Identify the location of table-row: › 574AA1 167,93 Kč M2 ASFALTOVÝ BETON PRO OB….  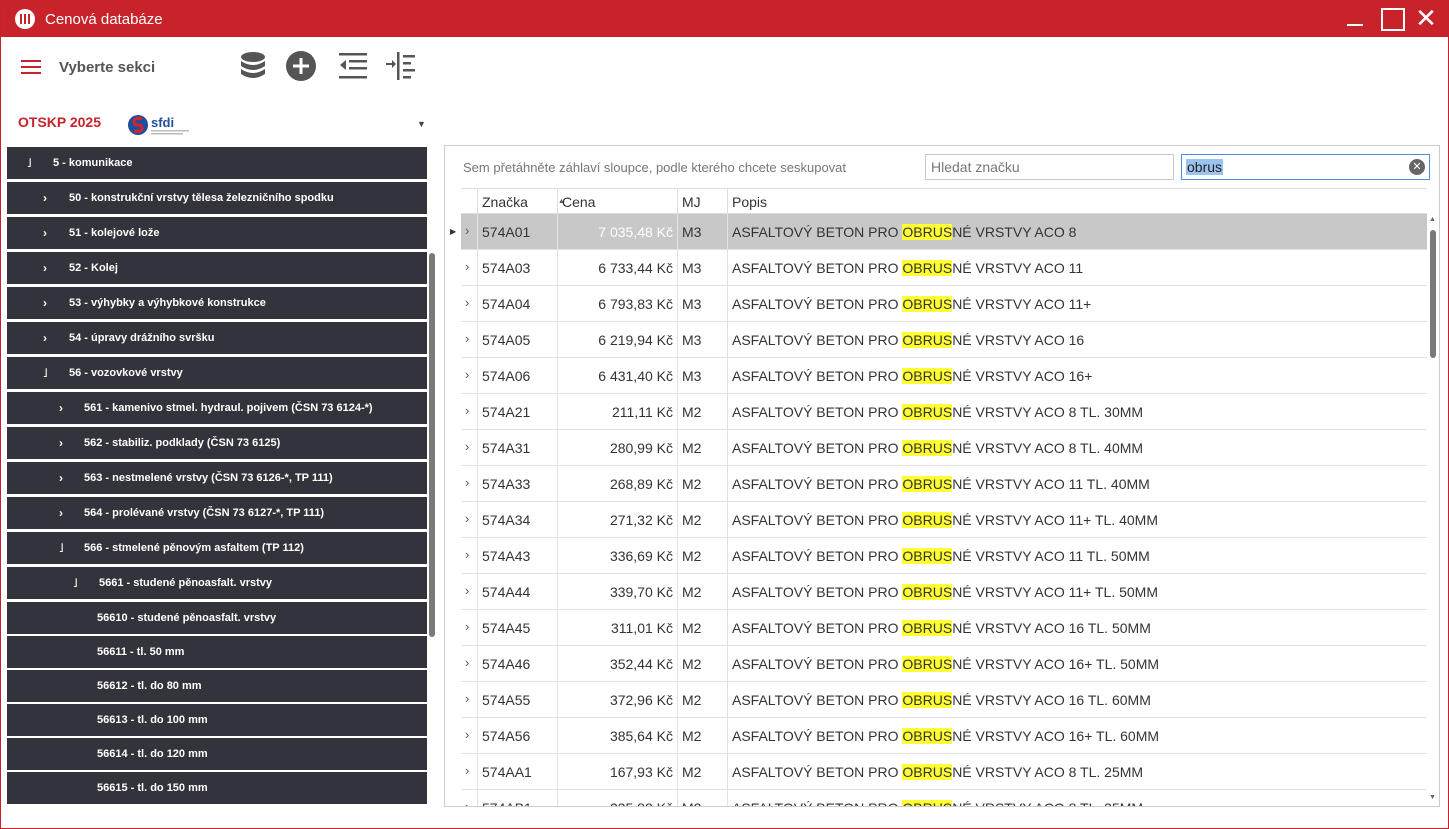
(944, 772).